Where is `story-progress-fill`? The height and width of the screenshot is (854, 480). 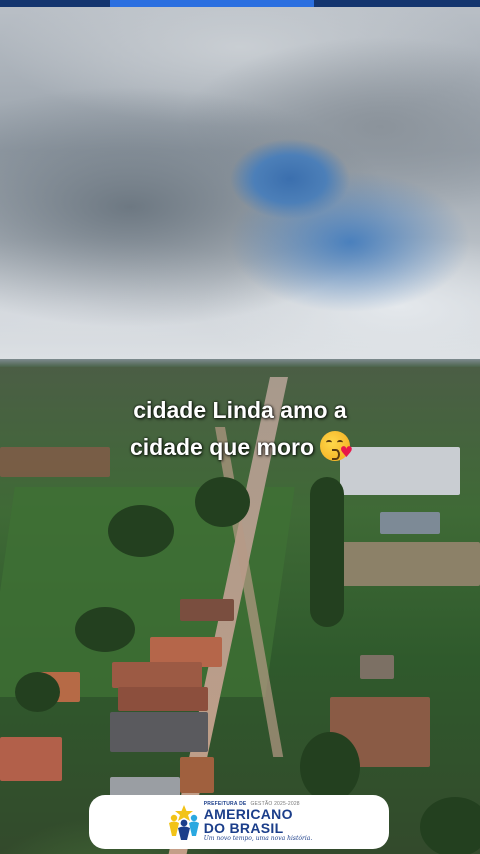
story-progress-fill is located at coordinates (212, 3).